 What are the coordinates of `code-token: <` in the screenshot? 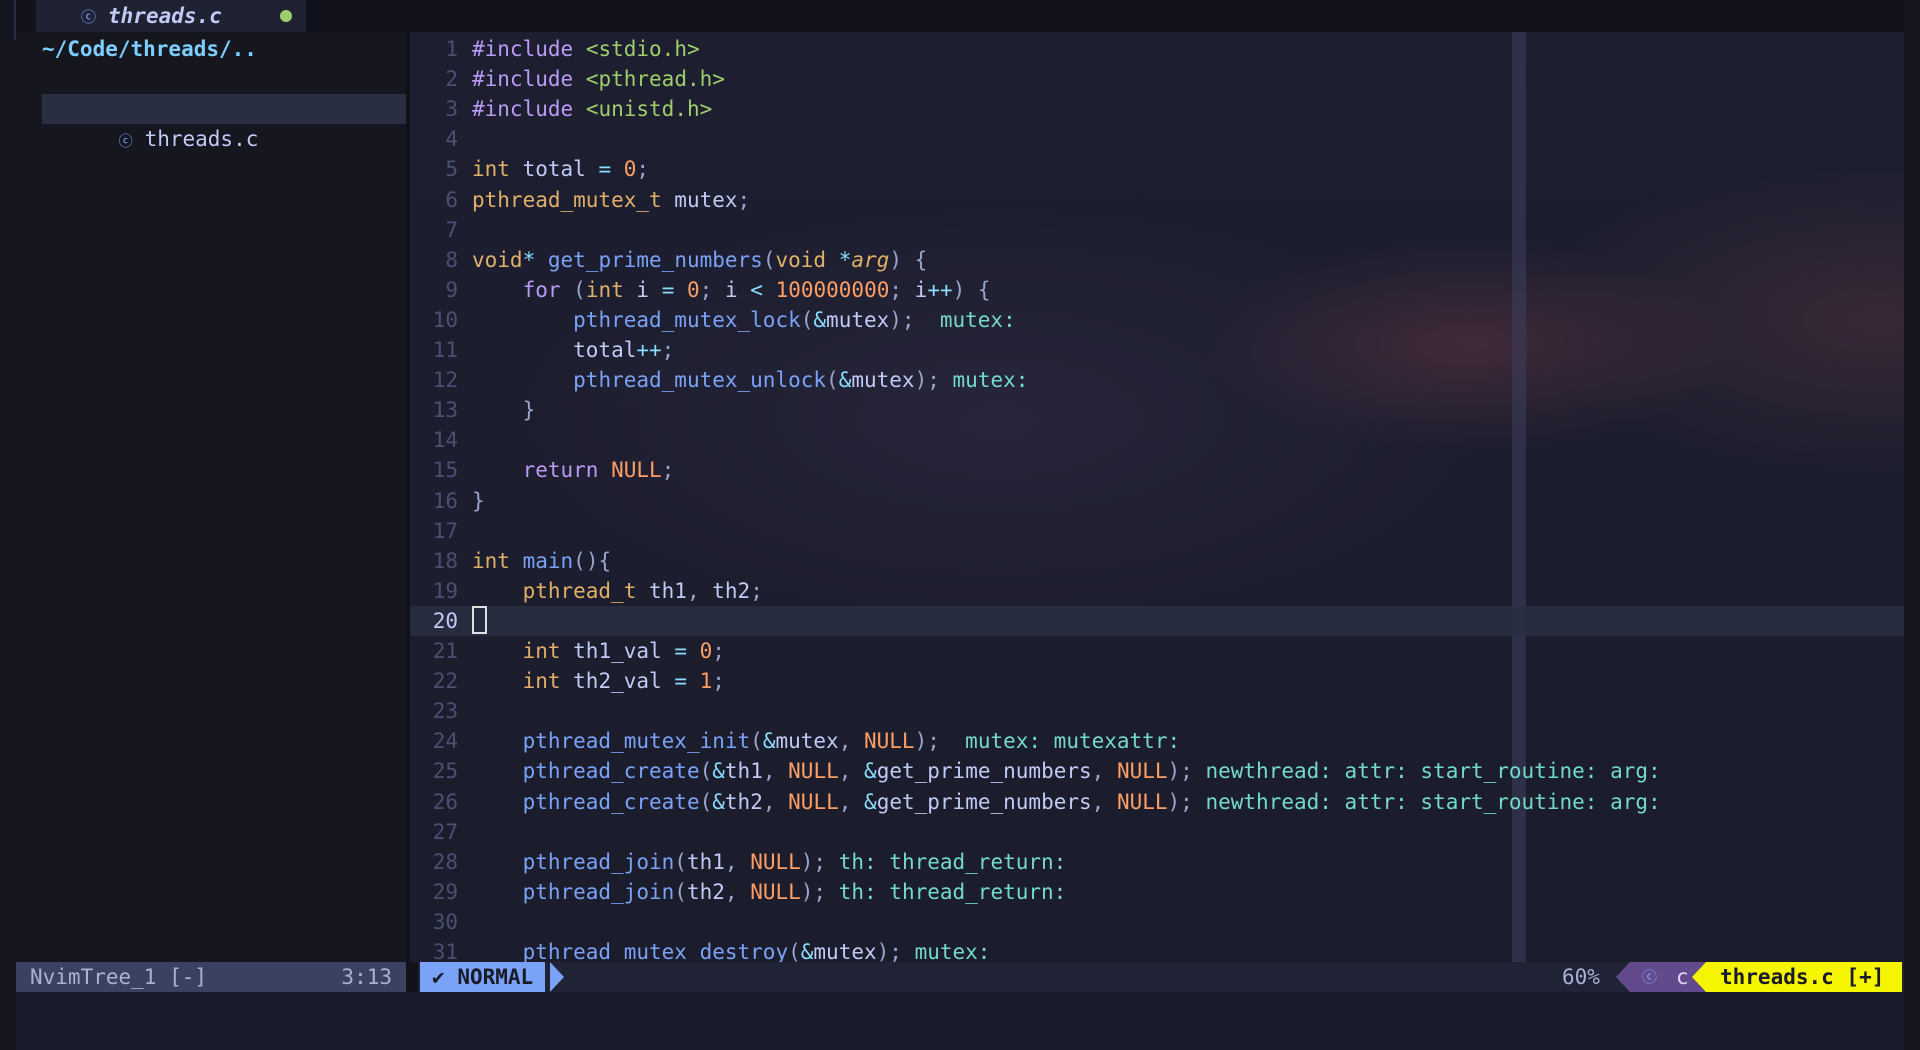 It's located at (756, 289).